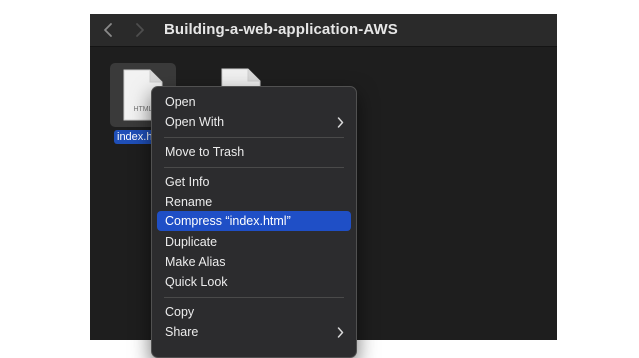  I want to click on menu-item-share: Share, so click(254, 332).